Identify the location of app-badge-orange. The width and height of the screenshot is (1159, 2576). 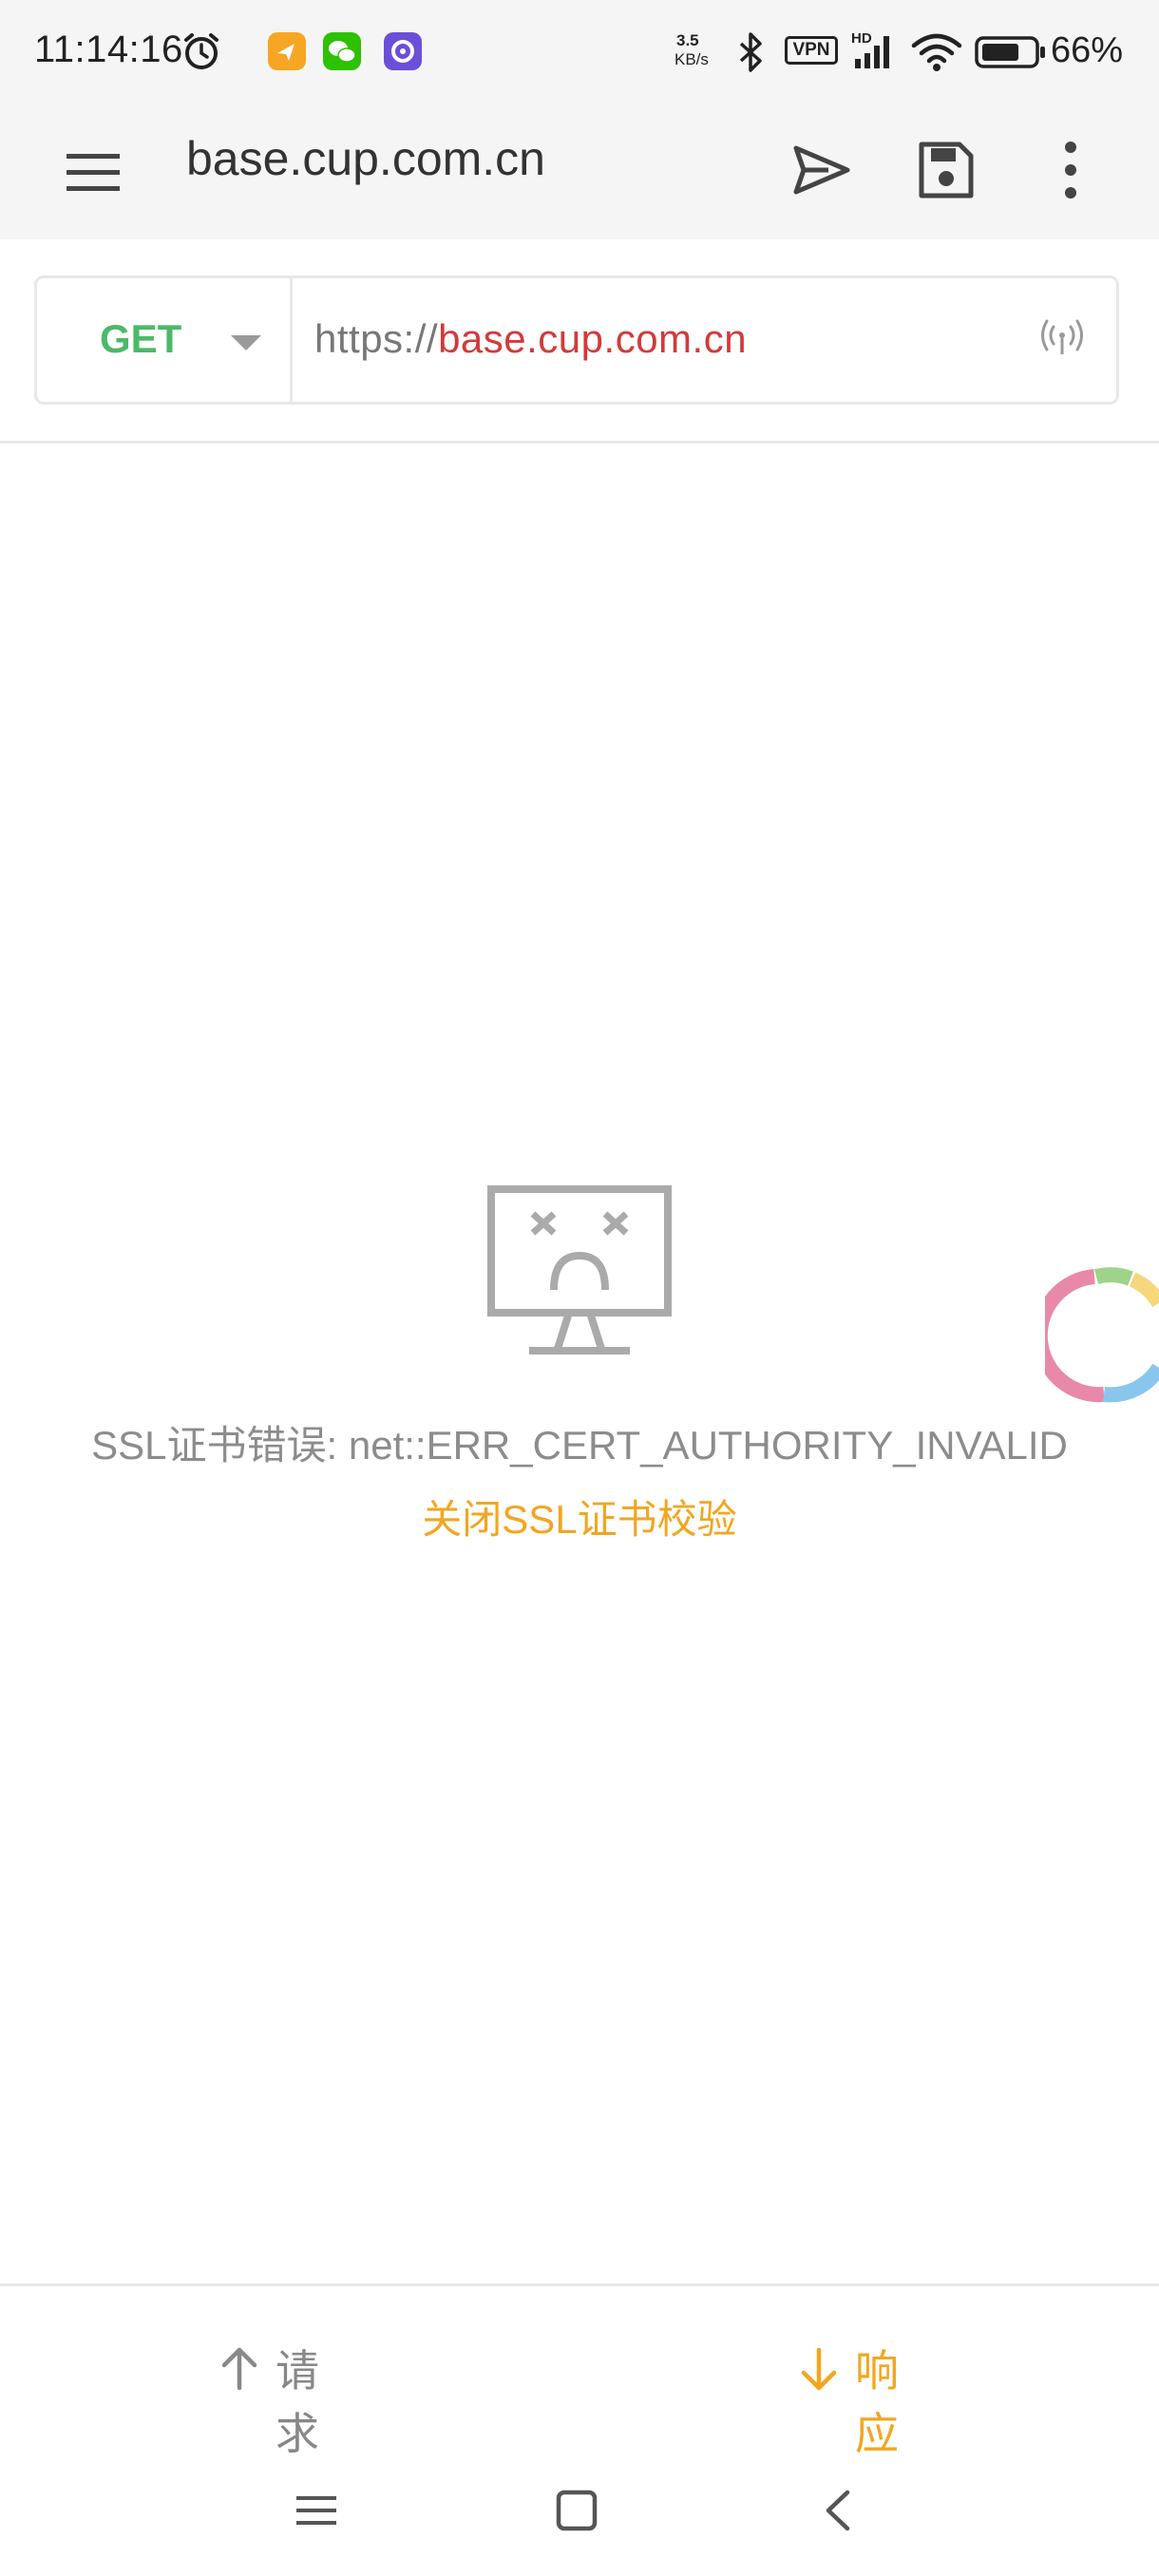
(287, 51).